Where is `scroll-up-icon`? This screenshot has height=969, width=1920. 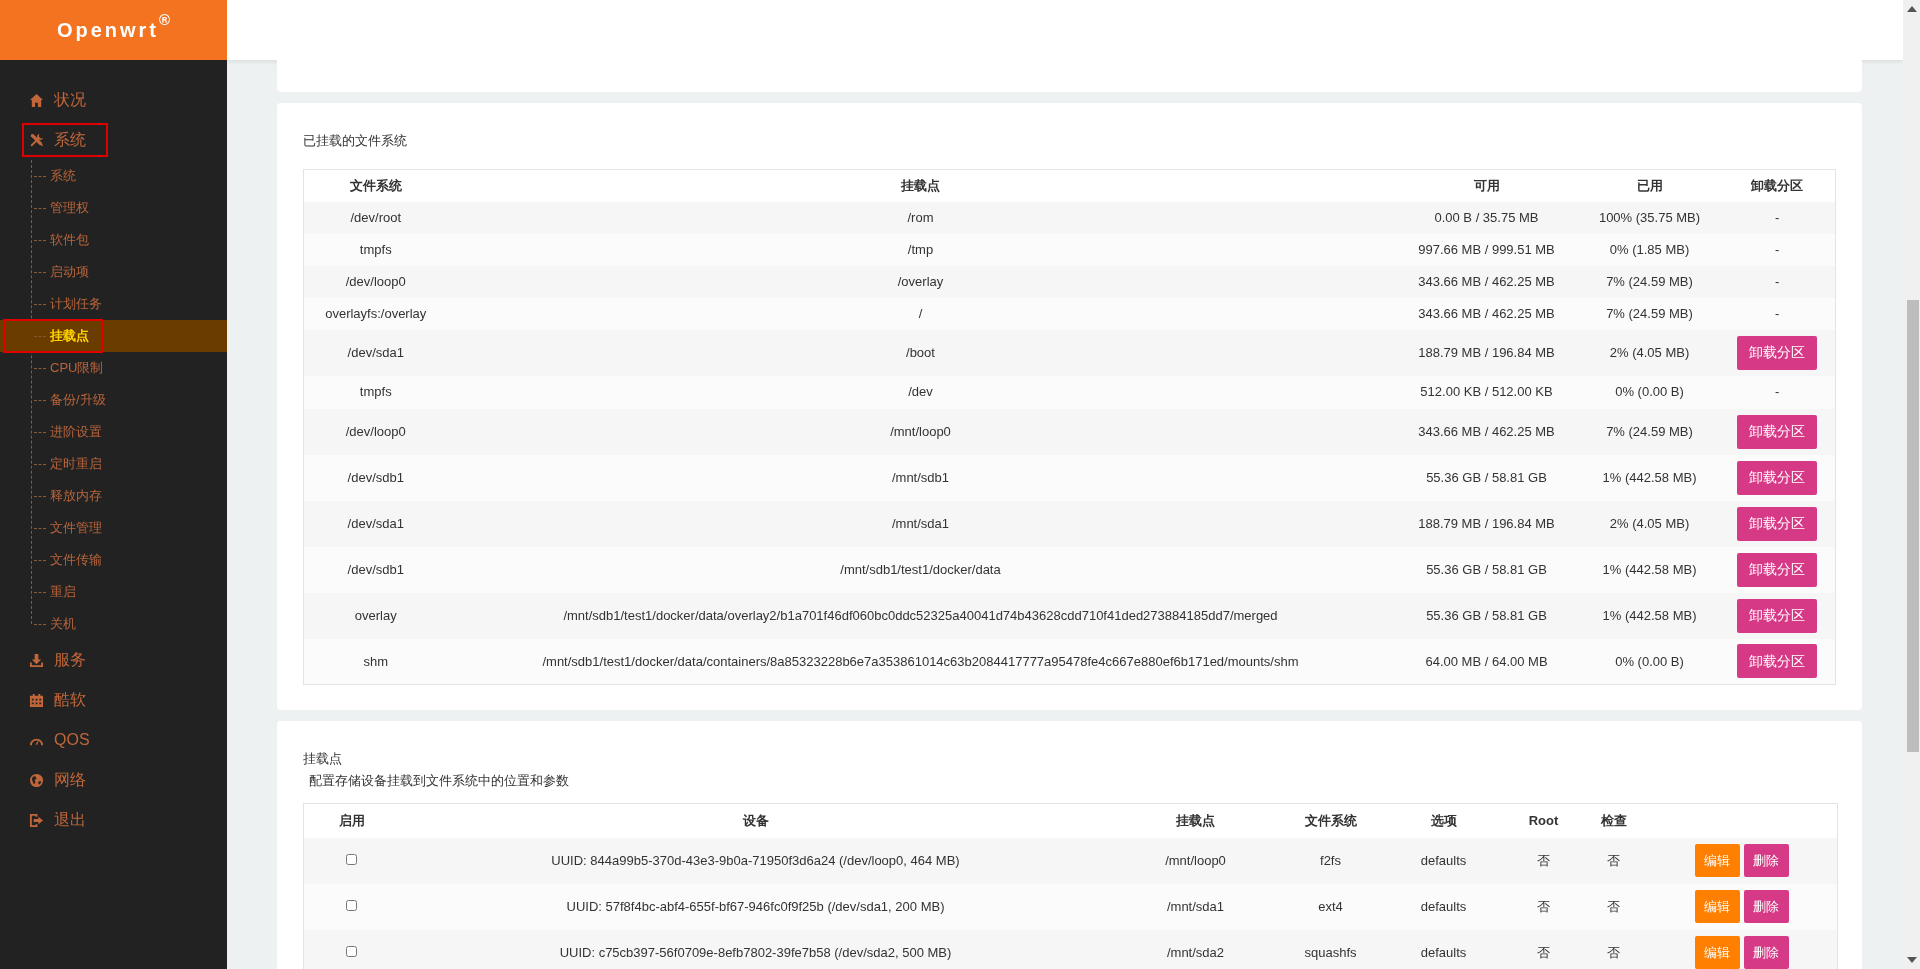 scroll-up-icon is located at coordinates (1912, 9).